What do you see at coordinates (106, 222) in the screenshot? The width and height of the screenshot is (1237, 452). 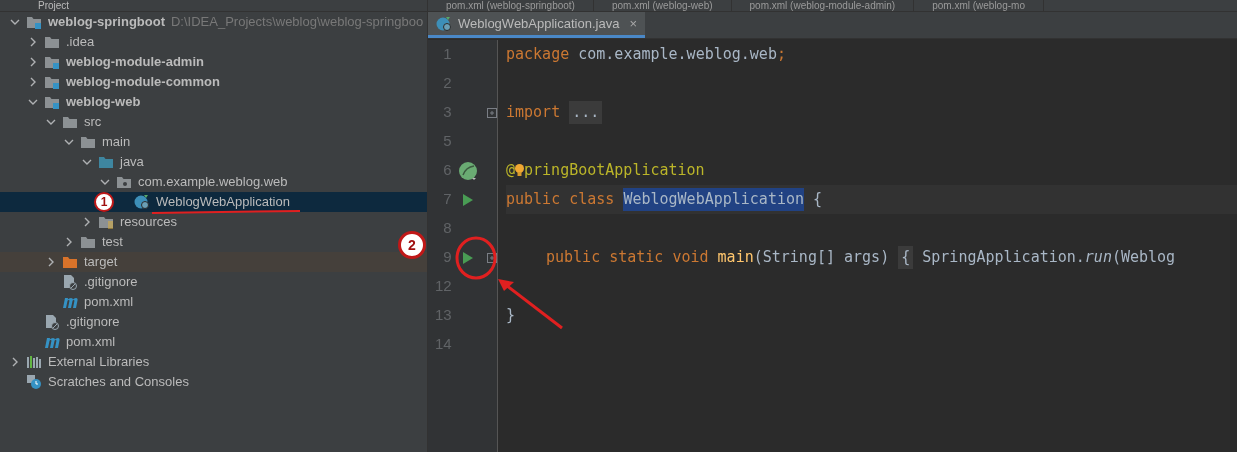 I see `resources-folder-icon` at bounding box center [106, 222].